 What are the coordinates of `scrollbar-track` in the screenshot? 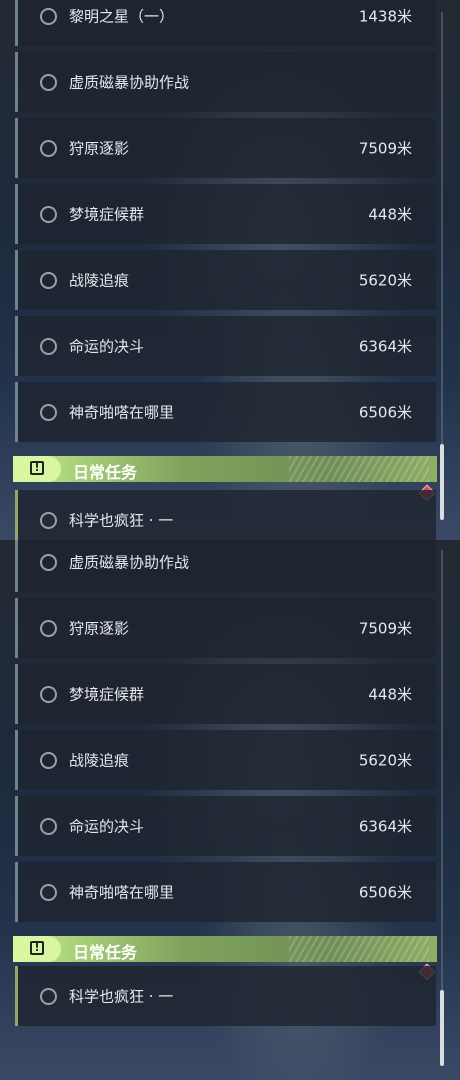 It's located at (442, 808).